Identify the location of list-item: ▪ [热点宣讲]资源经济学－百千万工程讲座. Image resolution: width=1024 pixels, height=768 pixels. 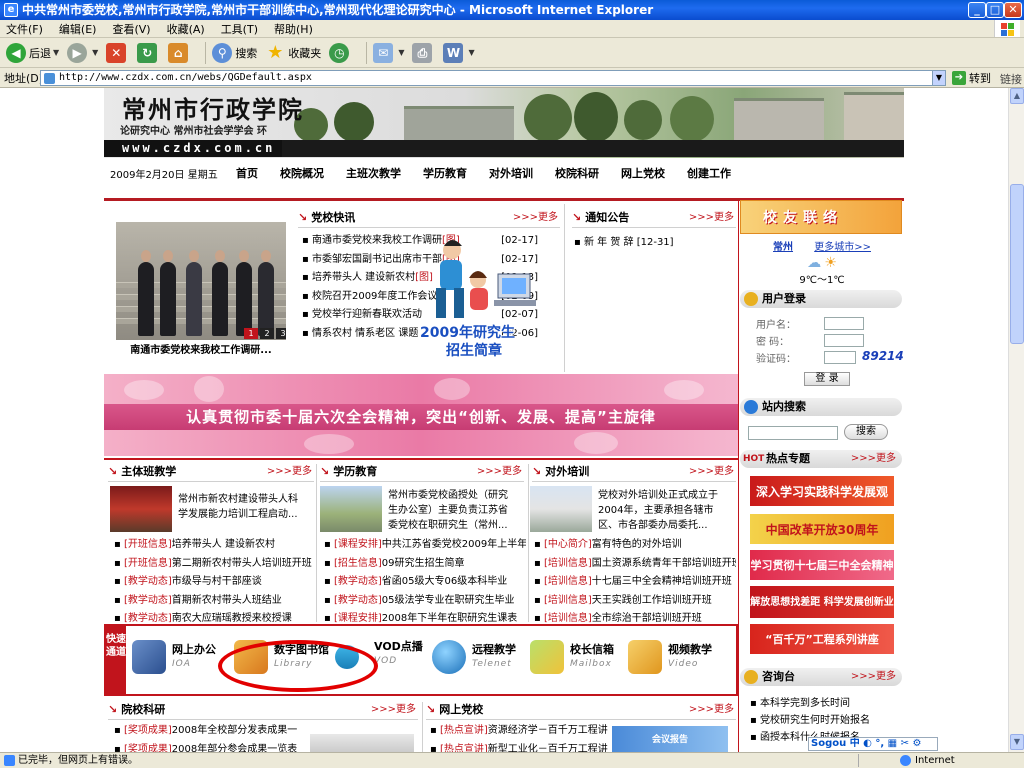
(519, 731).